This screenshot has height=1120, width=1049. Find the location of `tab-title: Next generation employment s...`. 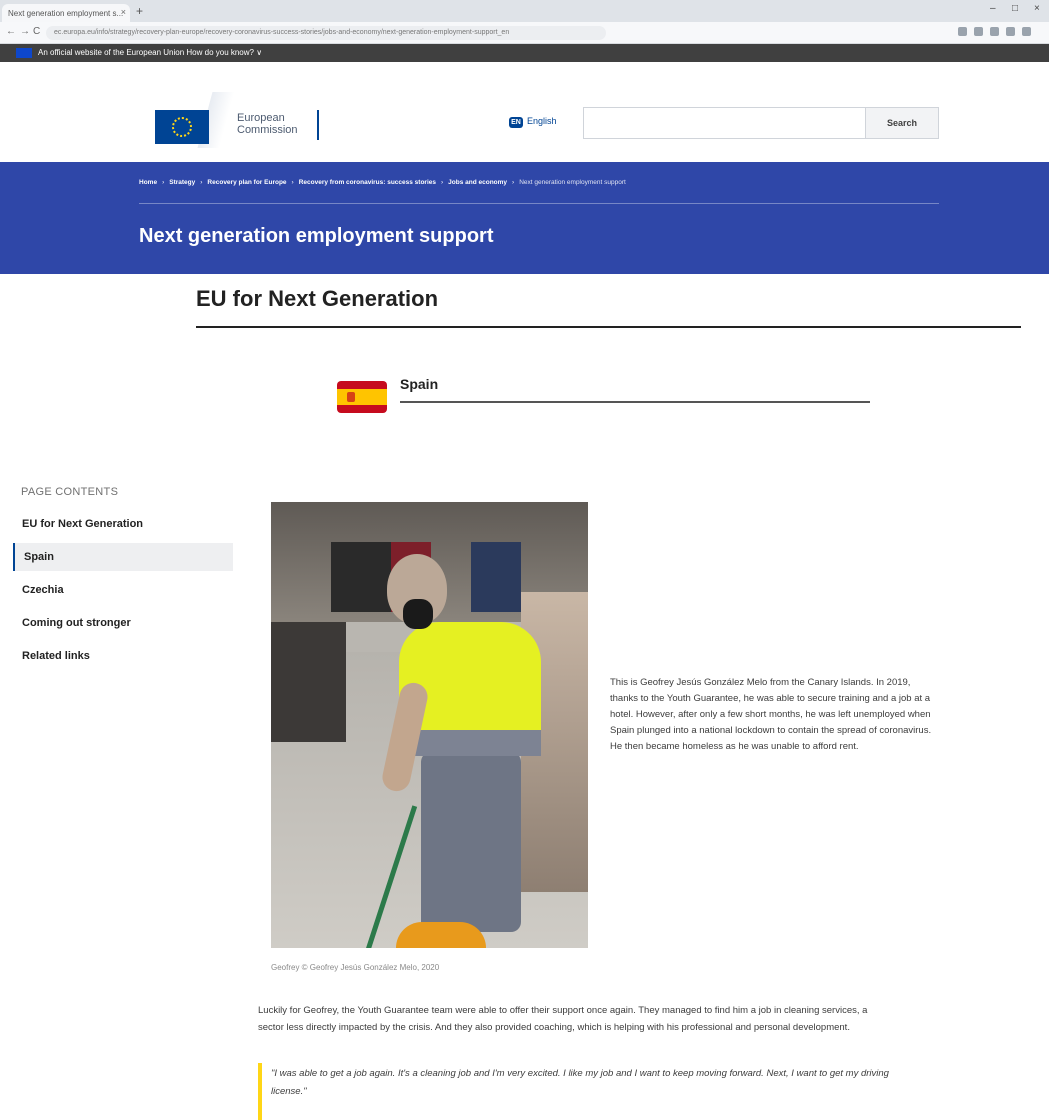

tab-title: Next generation employment s... is located at coordinates (66, 13).